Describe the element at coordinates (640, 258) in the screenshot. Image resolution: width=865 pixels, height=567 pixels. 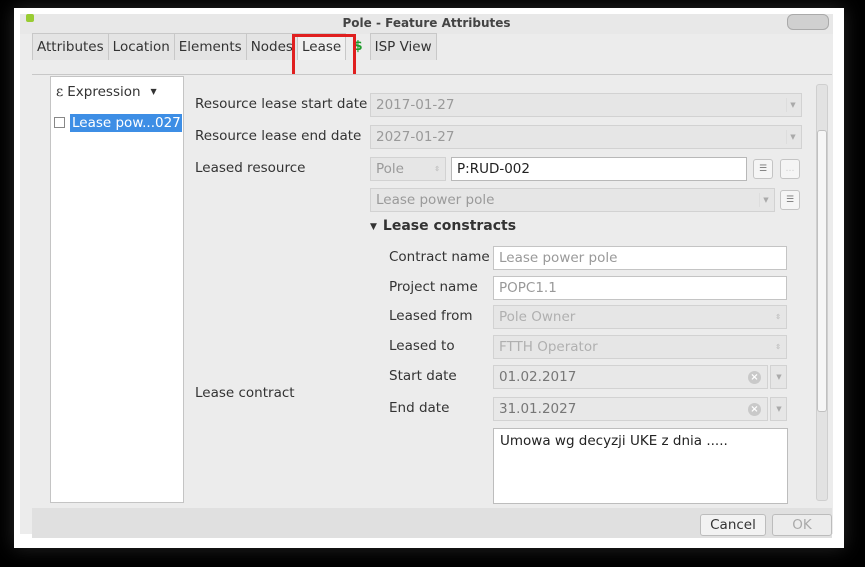
I see `contract-name-input: Lease power pole` at that location.